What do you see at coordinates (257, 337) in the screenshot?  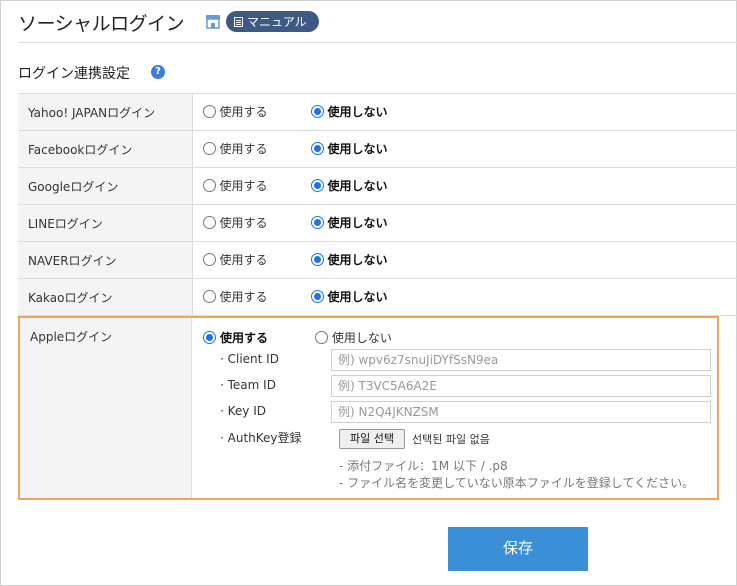 I see `apple-use-radio: 使用する` at bounding box center [257, 337].